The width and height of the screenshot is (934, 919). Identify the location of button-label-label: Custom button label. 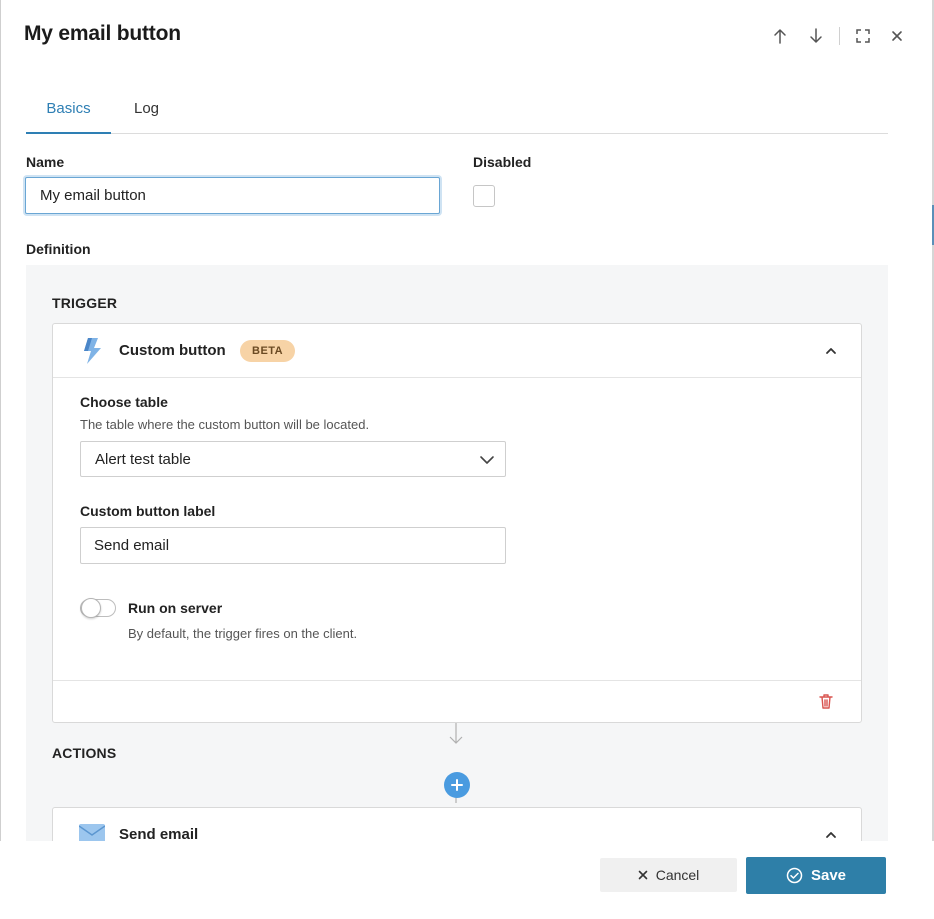
(148, 511).